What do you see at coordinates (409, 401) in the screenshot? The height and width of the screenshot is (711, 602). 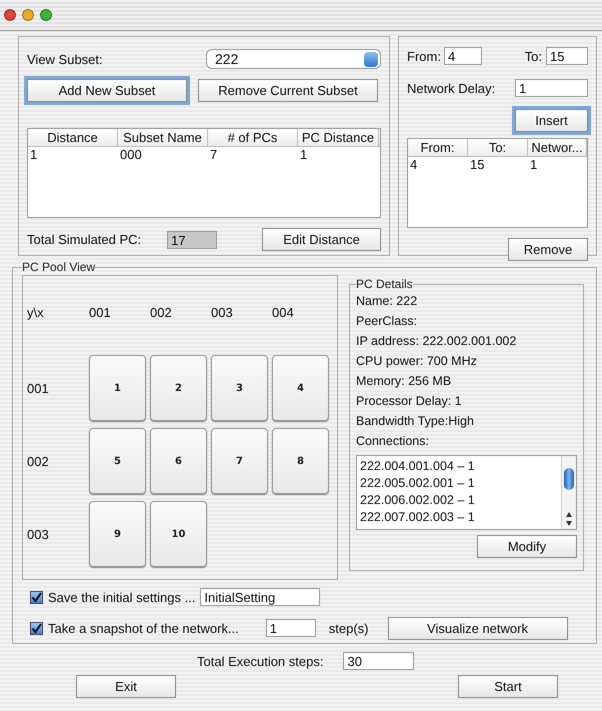 I see `detail-text: Processor Delay: 1` at bounding box center [409, 401].